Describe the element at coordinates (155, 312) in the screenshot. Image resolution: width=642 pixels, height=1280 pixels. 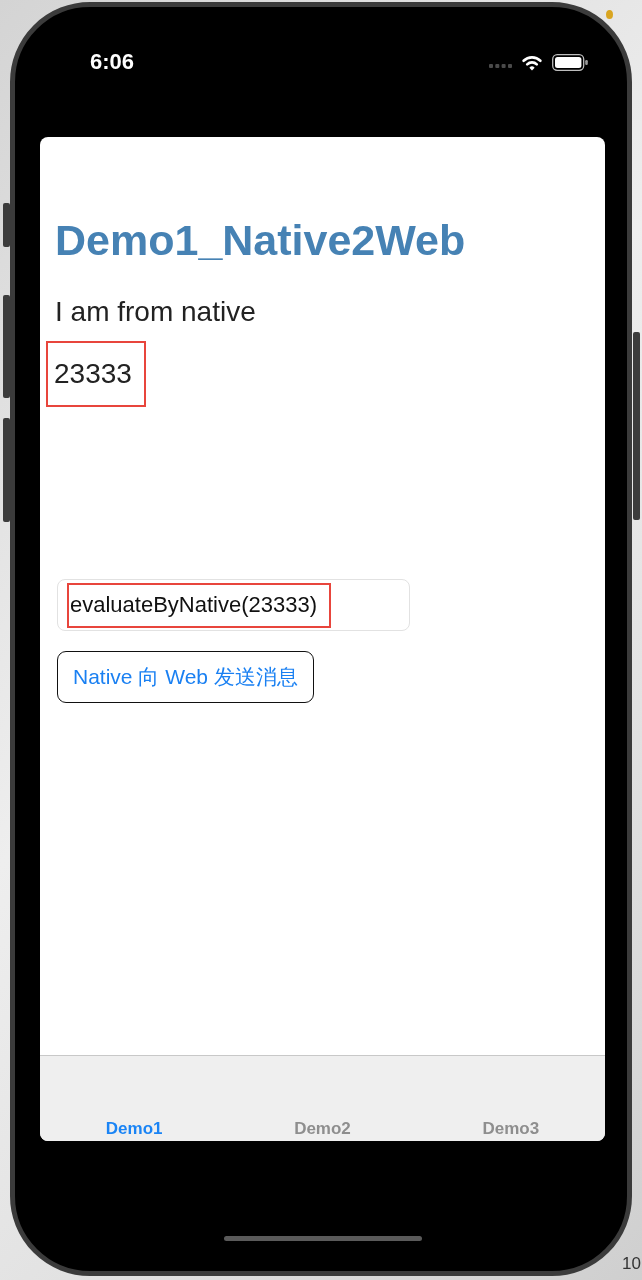
I see `message-text: I am from native` at that location.